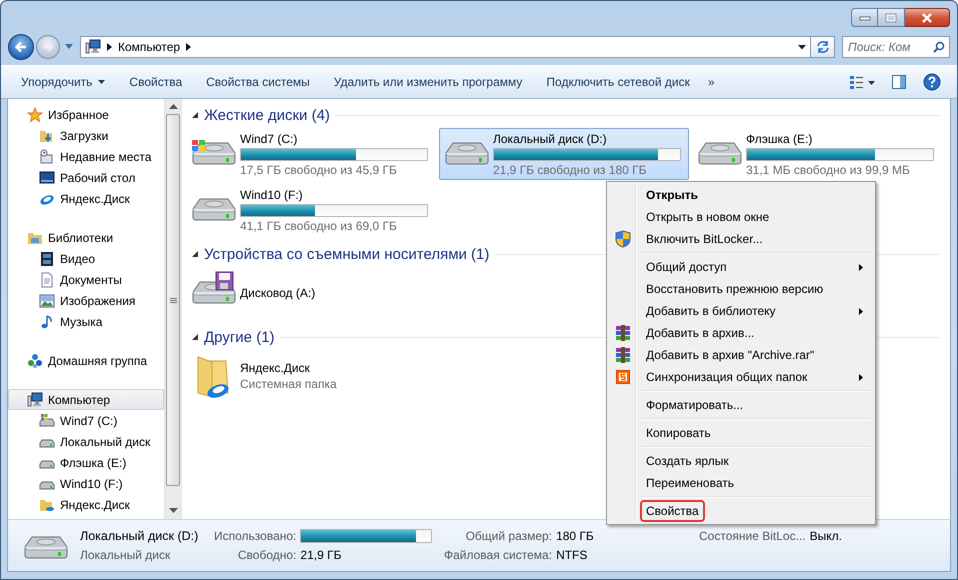  Describe the element at coordinates (862, 82) in the screenshot. I see `view-options-icon` at that location.